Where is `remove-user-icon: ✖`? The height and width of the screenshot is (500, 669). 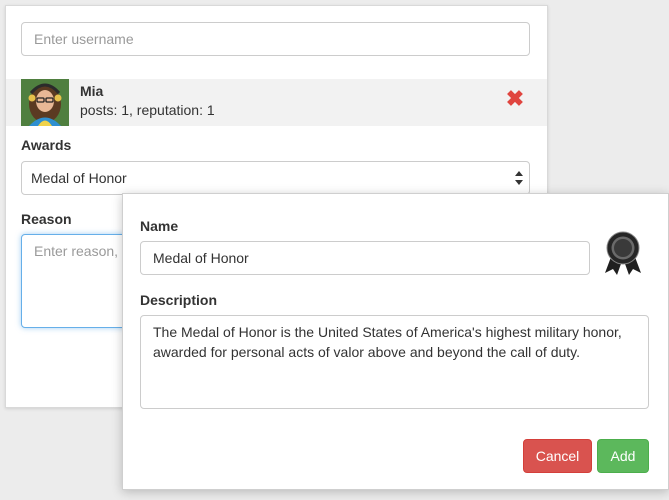
remove-user-icon: ✖ is located at coordinates (515, 99).